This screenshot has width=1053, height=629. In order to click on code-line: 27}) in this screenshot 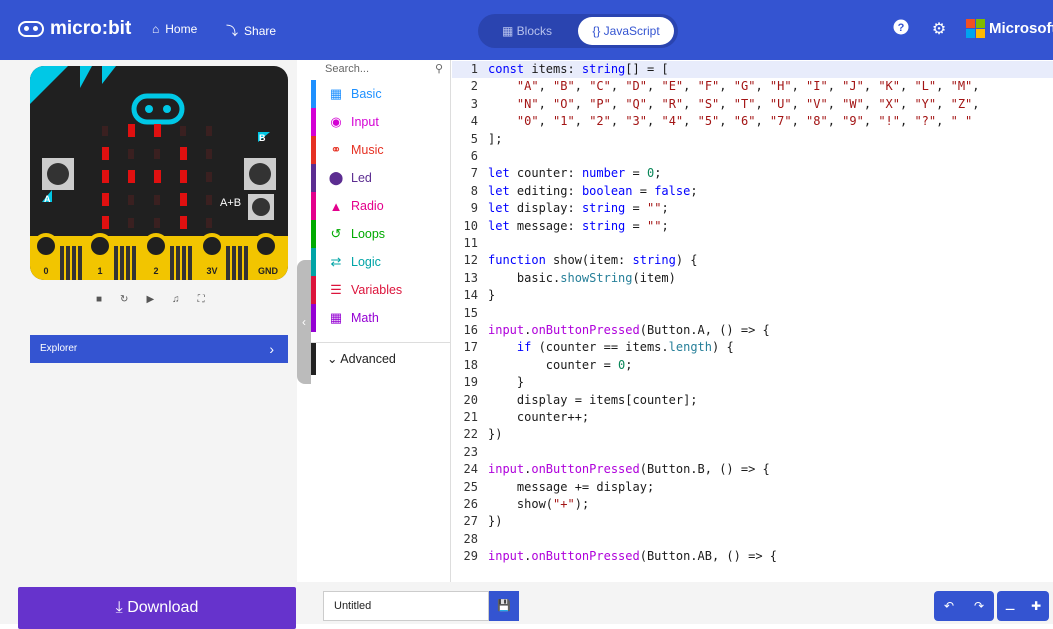, I will do `click(752, 521)`.